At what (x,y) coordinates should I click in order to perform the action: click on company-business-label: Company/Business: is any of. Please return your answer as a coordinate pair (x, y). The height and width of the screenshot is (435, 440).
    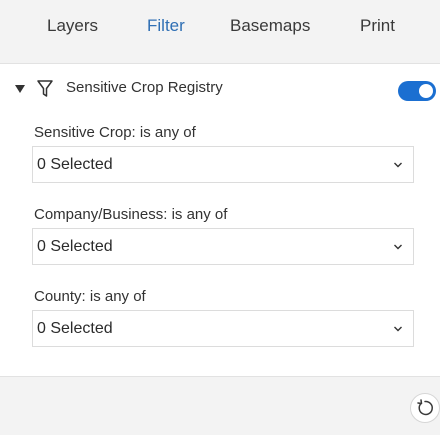
    Looking at the image, I should click on (131, 214).